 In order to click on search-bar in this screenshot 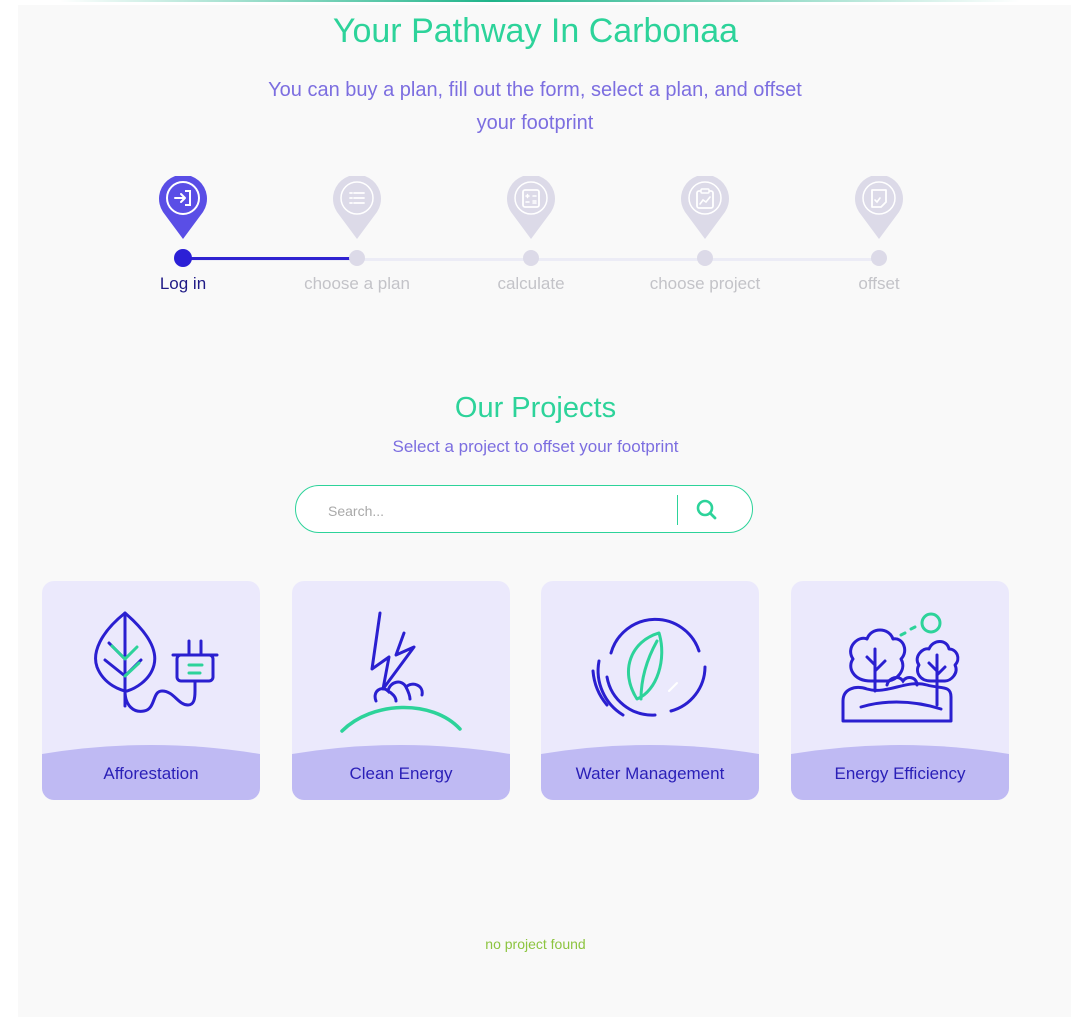, I will do `click(524, 509)`.